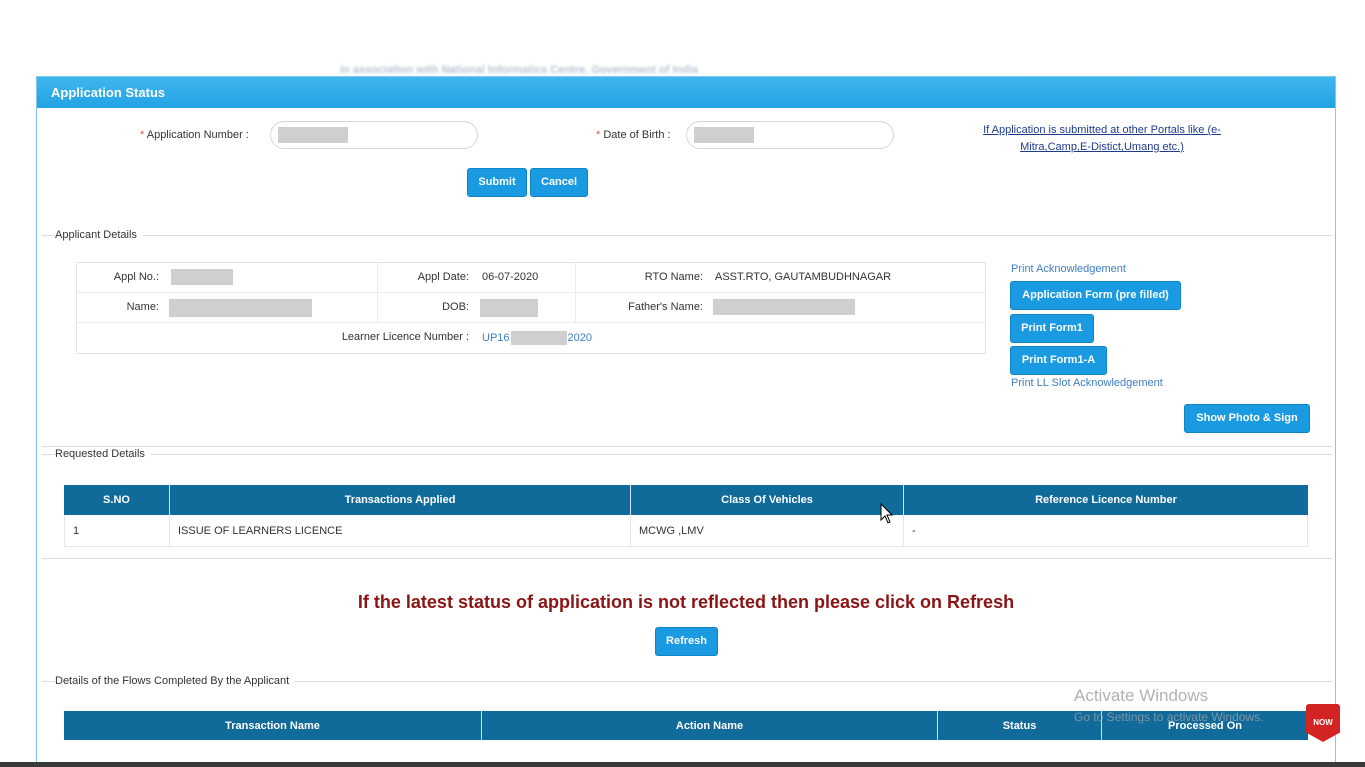 This screenshot has width=1365, height=767. What do you see at coordinates (559, 182) in the screenshot?
I see `cancel-button: Cancel` at bounding box center [559, 182].